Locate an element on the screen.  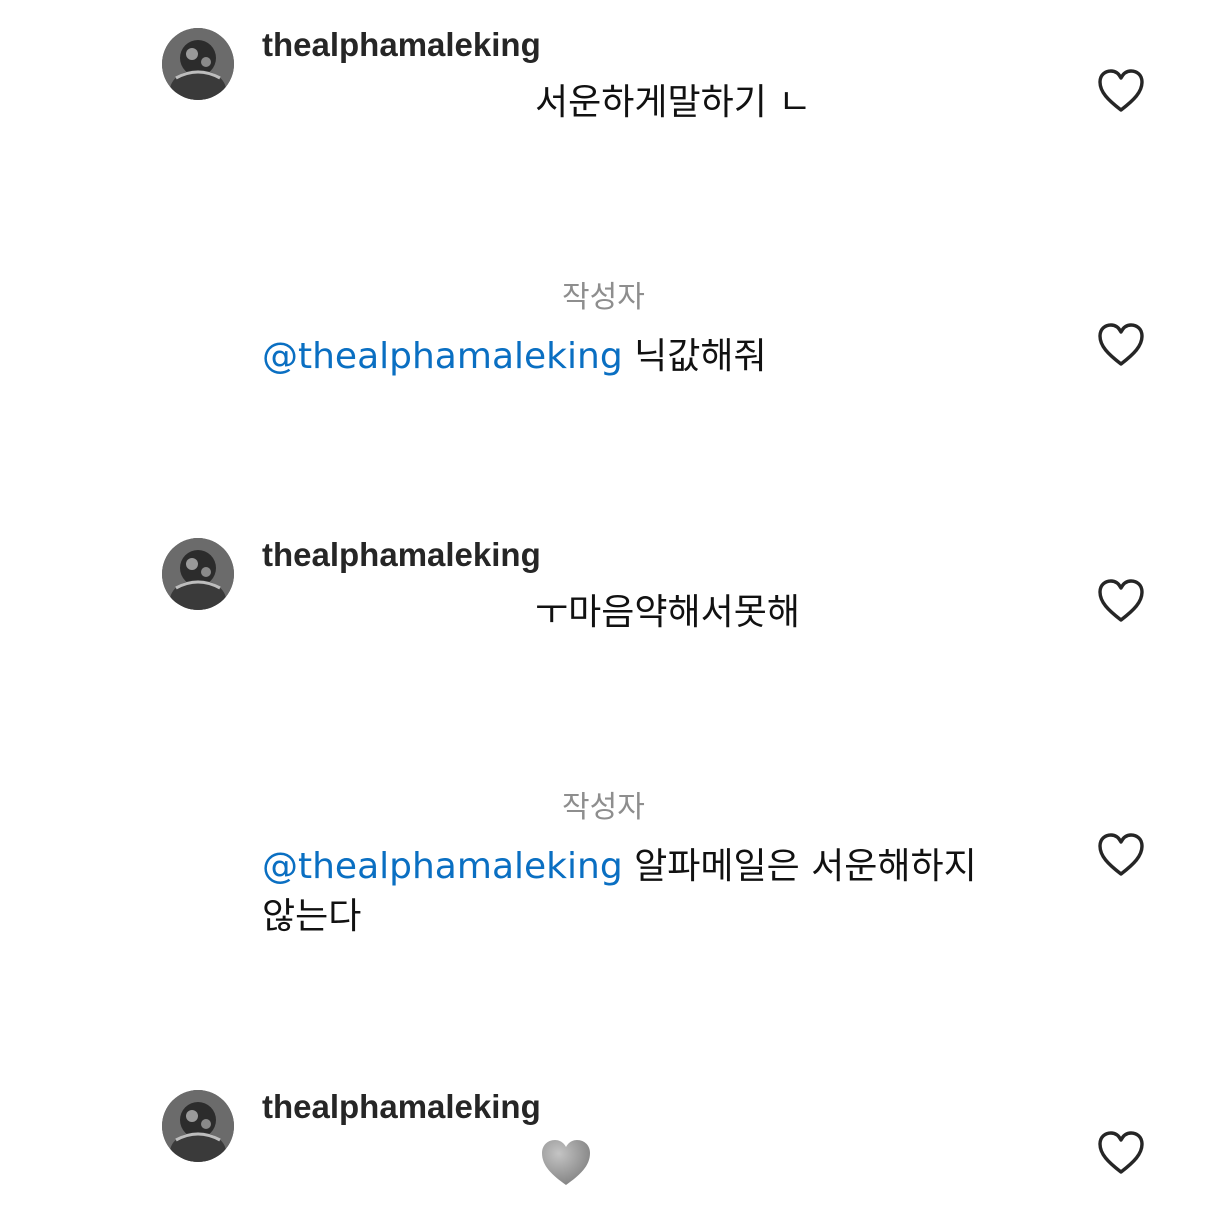
comment-text: @thealphamaleking 닉값해줘 is located at coordinates (514, 357).